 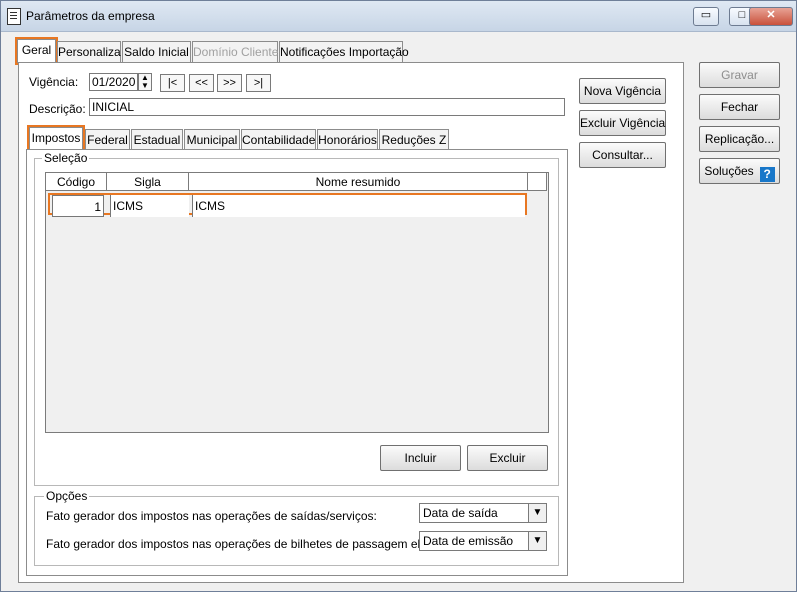 What do you see at coordinates (258, 83) in the screenshot?
I see `last-record-button: >|` at bounding box center [258, 83].